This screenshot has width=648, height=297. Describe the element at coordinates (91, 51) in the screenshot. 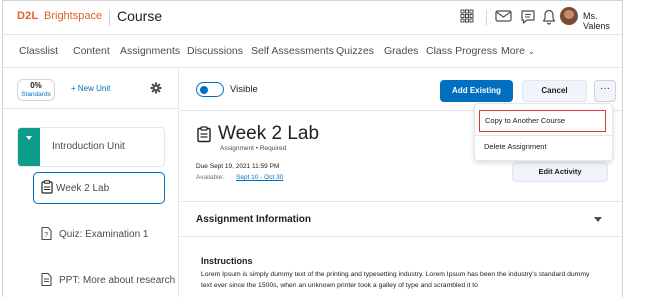

I see `nav-content: Content` at that location.